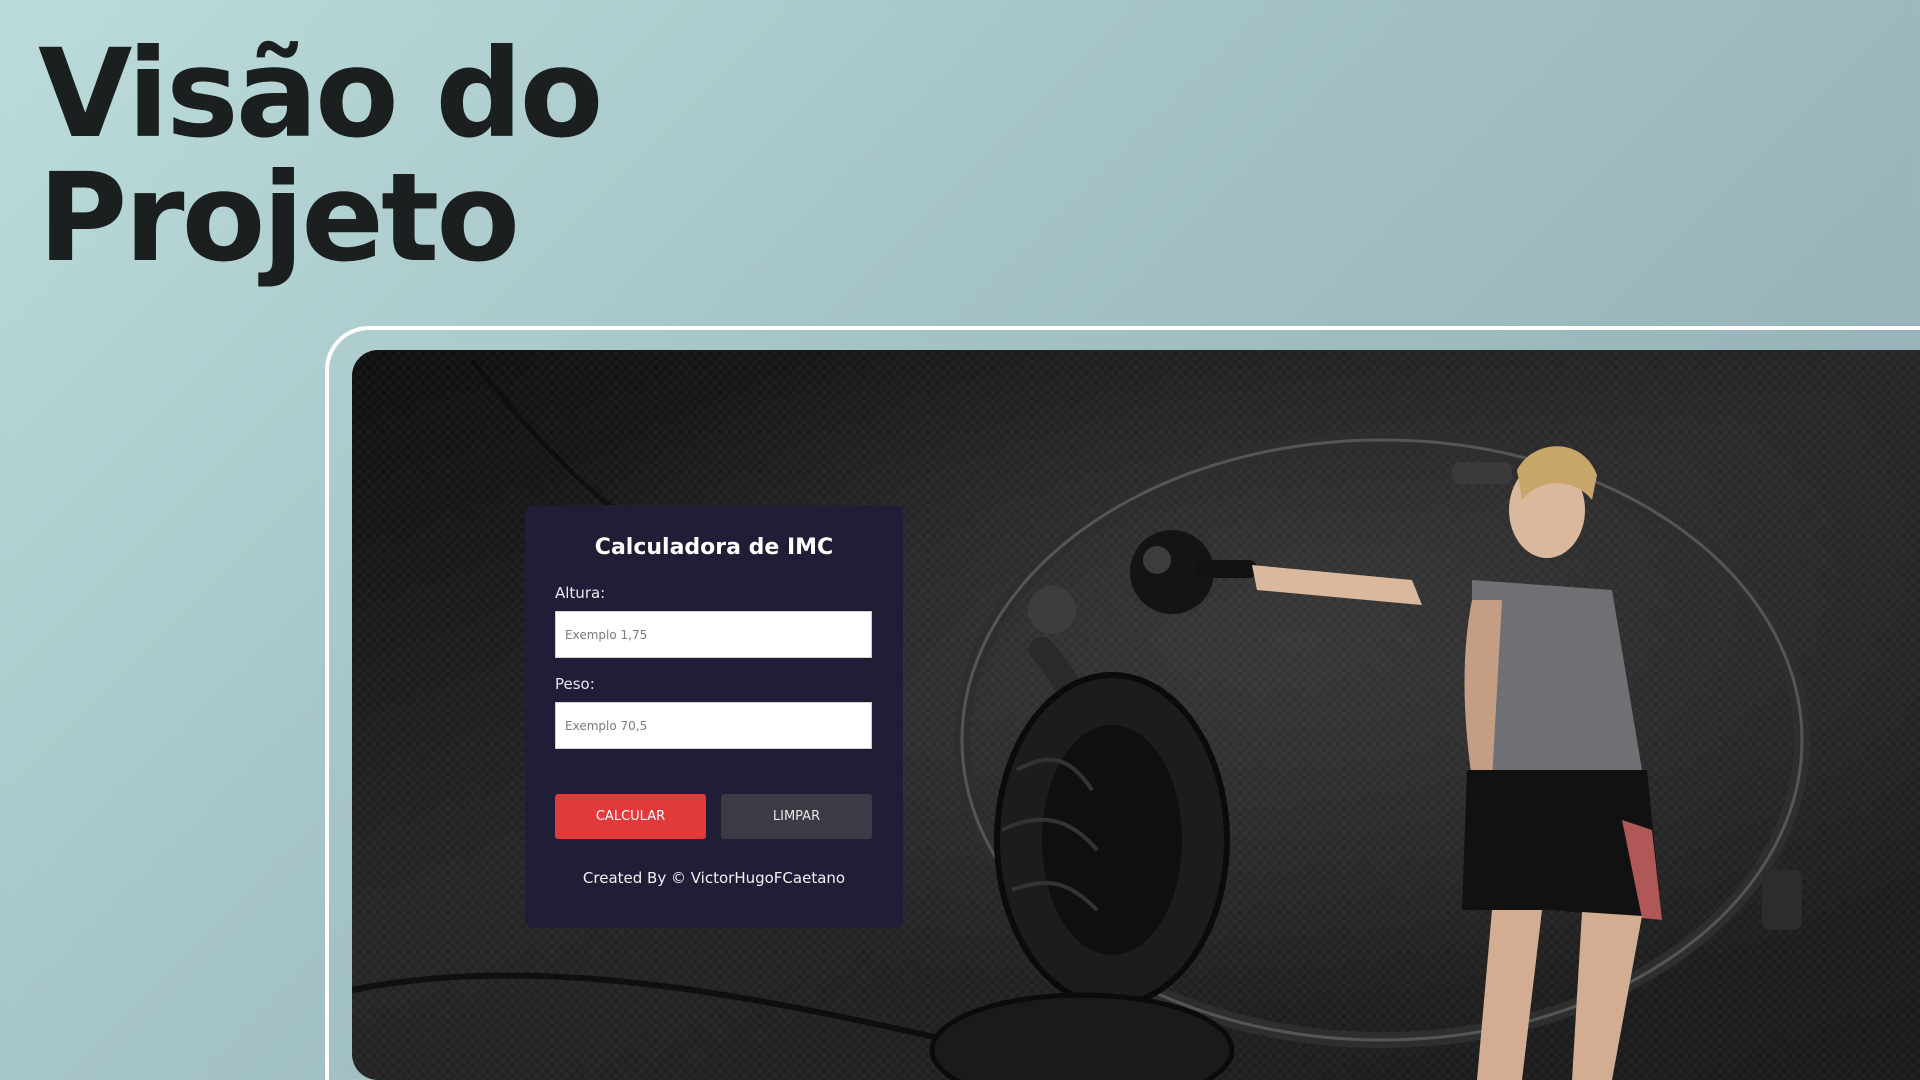 The width and height of the screenshot is (1920, 1080). What do you see at coordinates (714, 547) in the screenshot?
I see `card-title: Calculadora de IMC` at bounding box center [714, 547].